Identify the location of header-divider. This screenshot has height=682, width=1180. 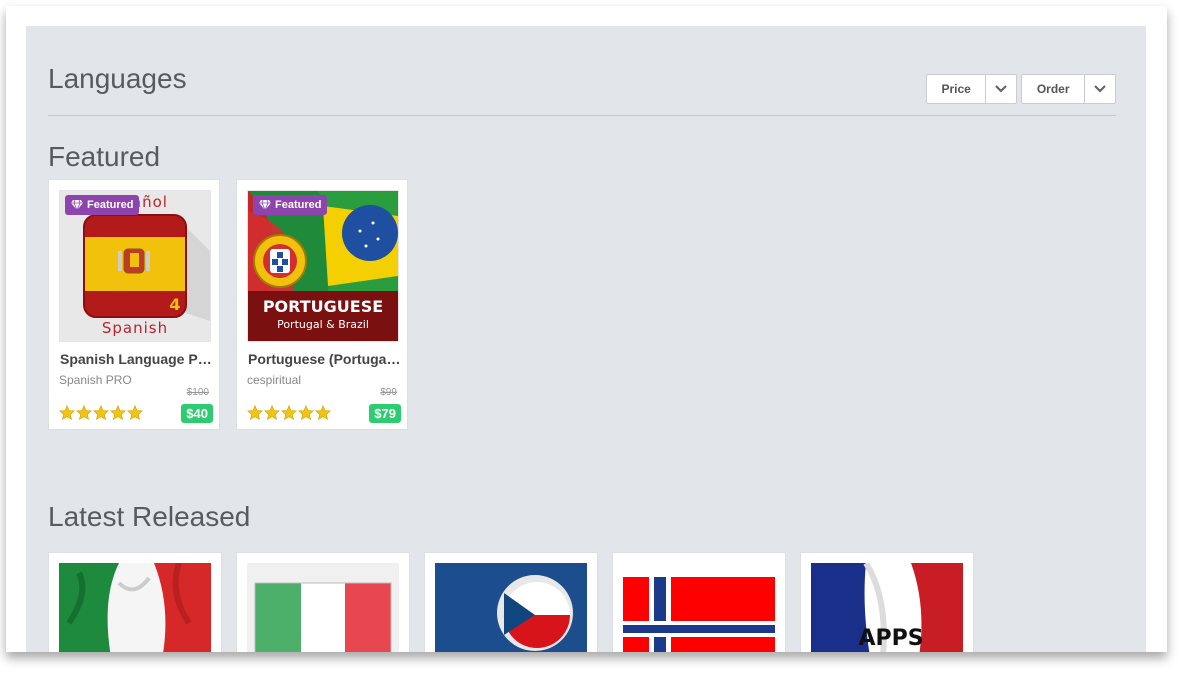
(582, 115).